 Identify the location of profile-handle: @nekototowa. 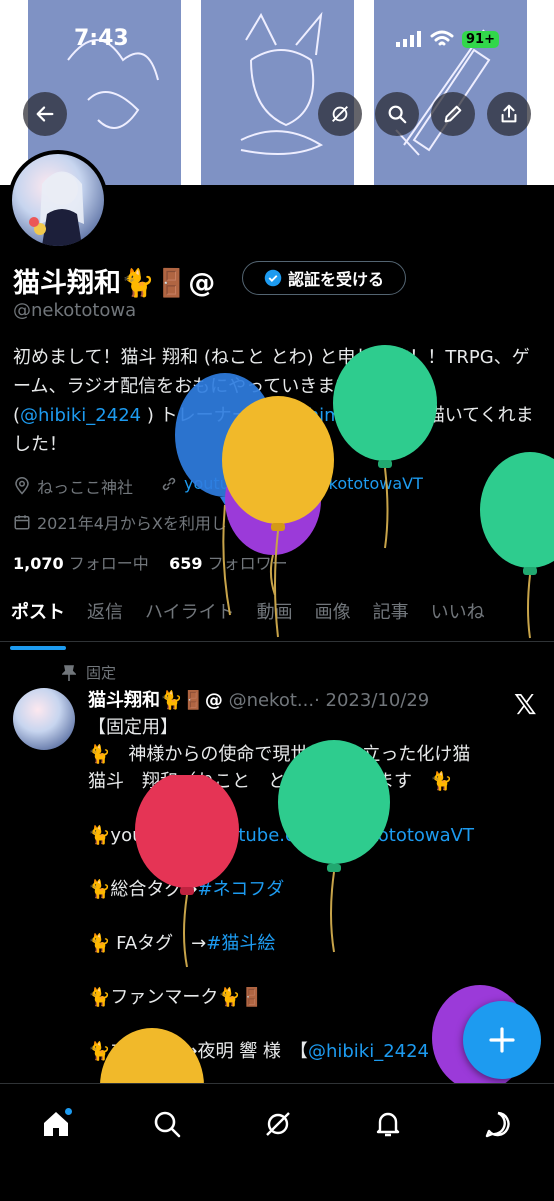
(75, 310).